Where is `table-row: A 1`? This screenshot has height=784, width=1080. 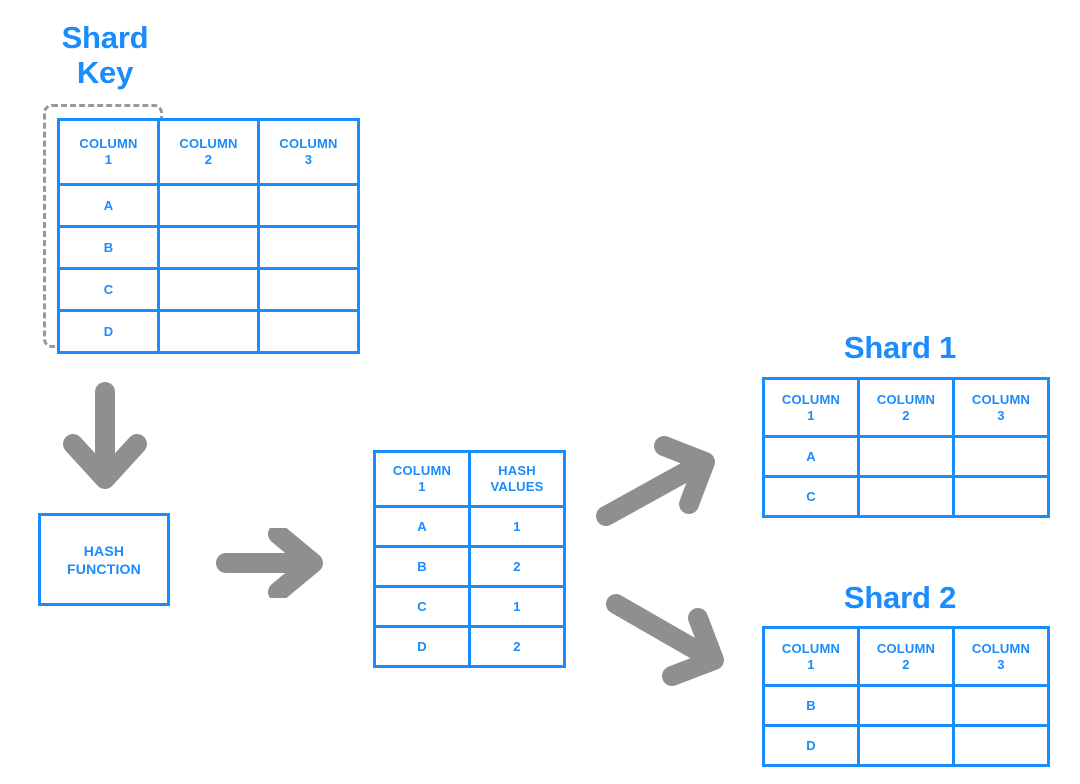 table-row: A 1 is located at coordinates (469, 526).